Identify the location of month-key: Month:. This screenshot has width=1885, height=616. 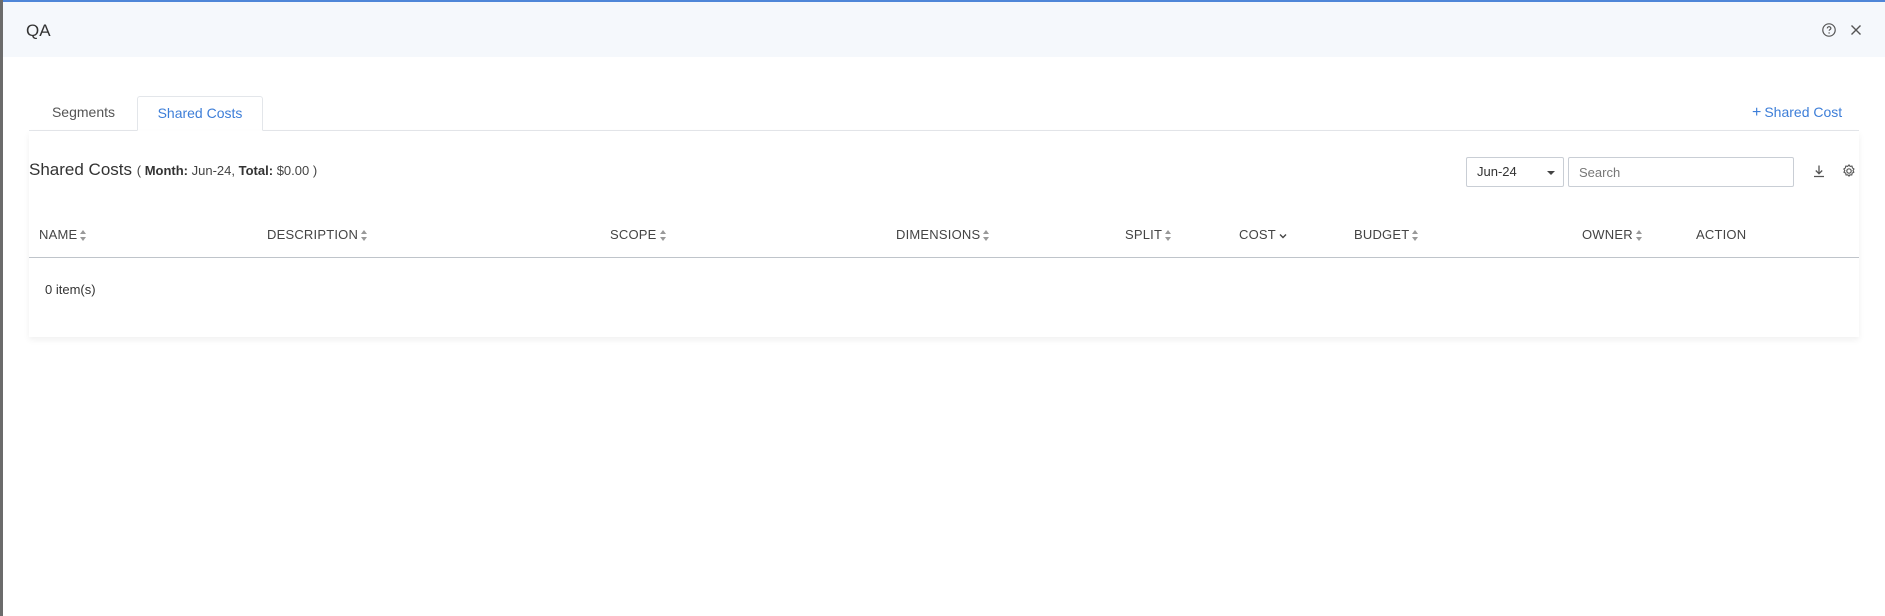
(166, 170).